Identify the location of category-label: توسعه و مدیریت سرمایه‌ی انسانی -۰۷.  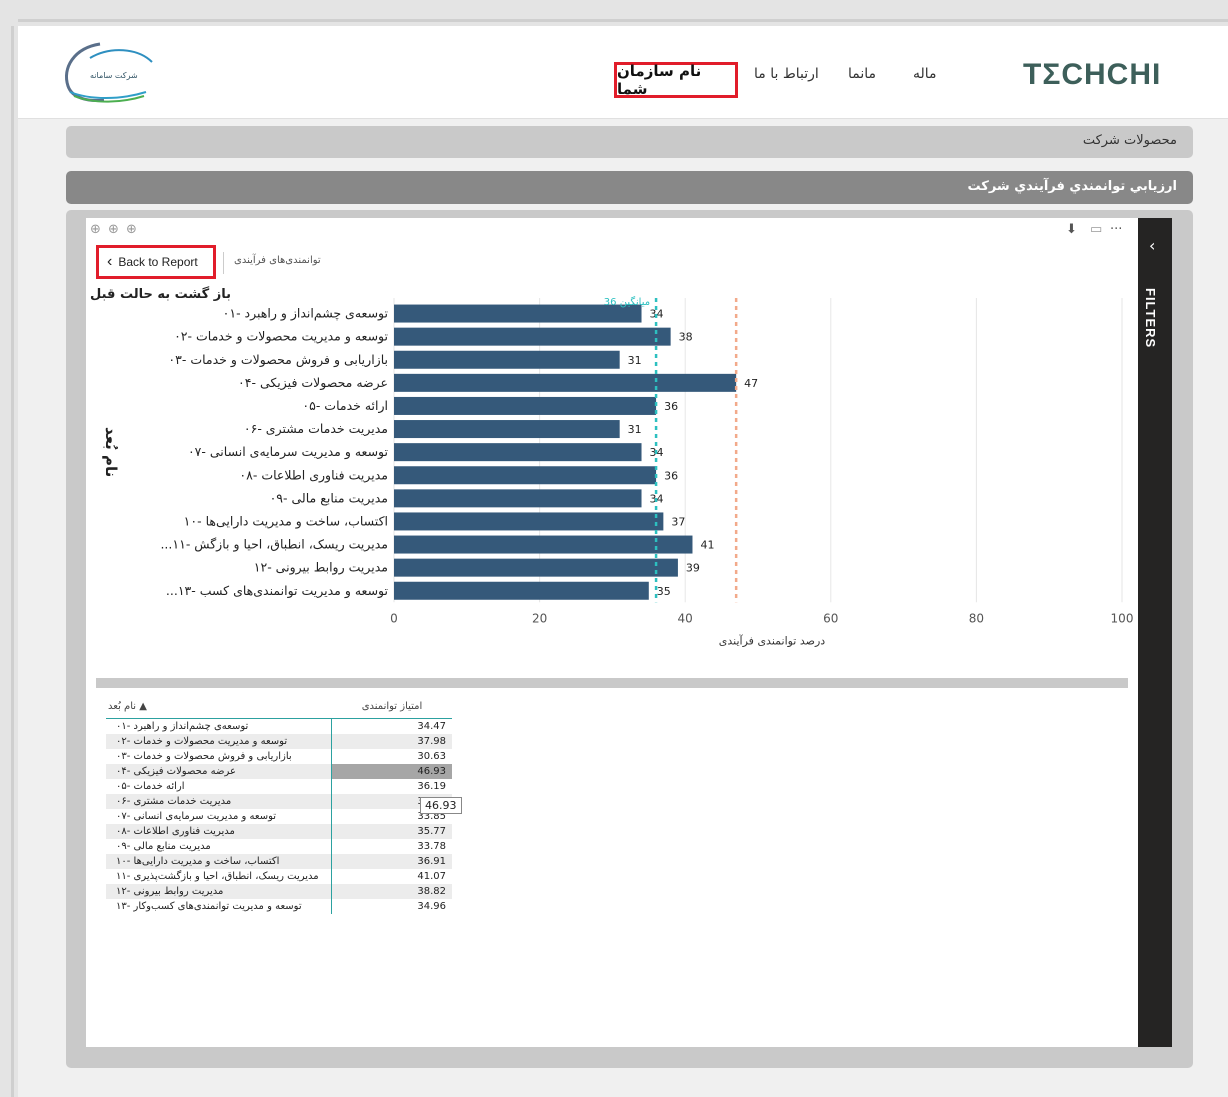
(288, 452).